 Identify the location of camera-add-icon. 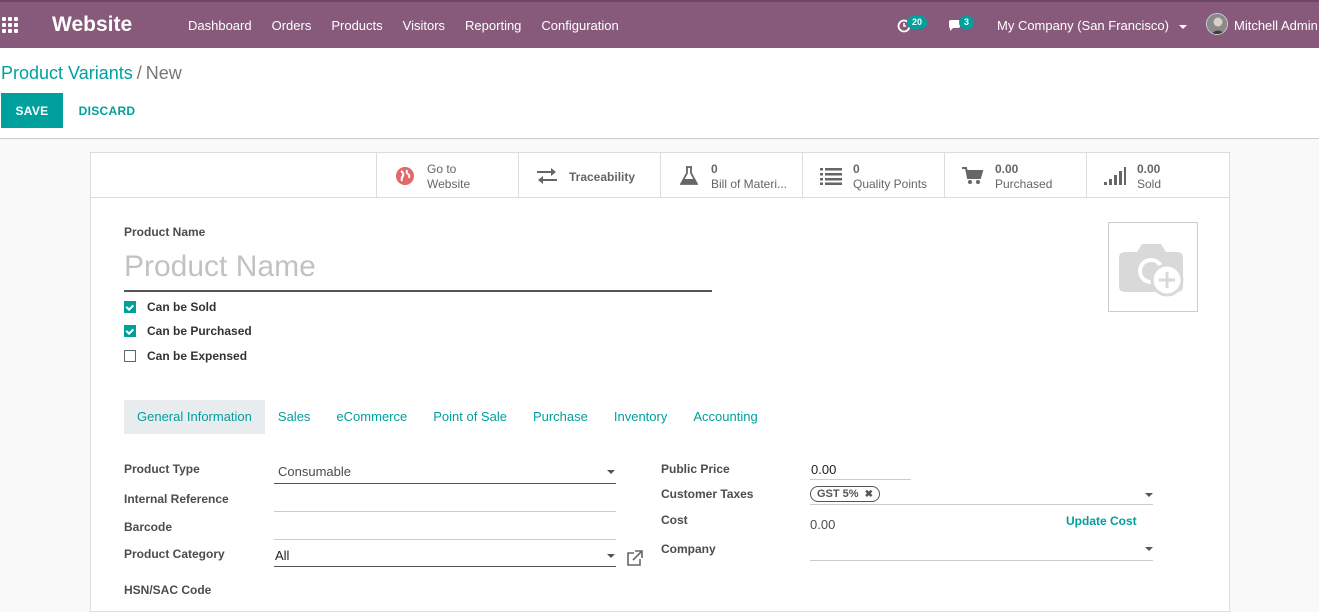
(1151, 270).